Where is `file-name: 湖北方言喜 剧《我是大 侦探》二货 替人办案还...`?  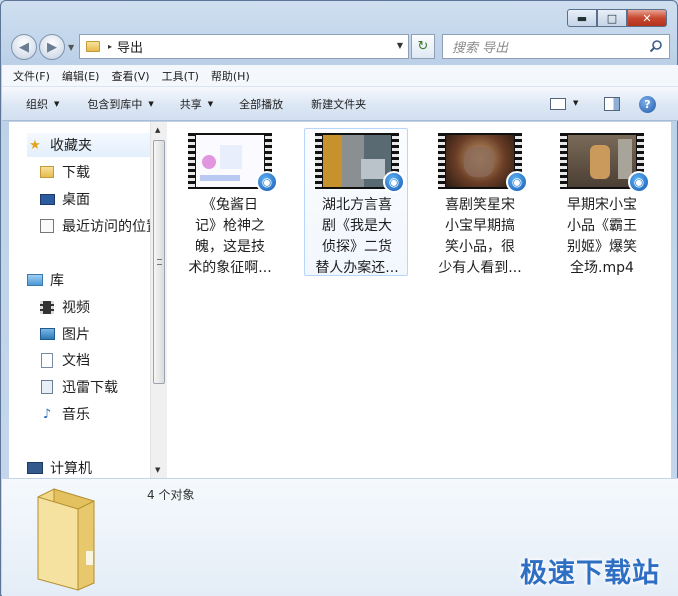
file-name: 湖北方言喜 剧《我是大 侦探》二货 替人办案还... is located at coordinates (357, 236).